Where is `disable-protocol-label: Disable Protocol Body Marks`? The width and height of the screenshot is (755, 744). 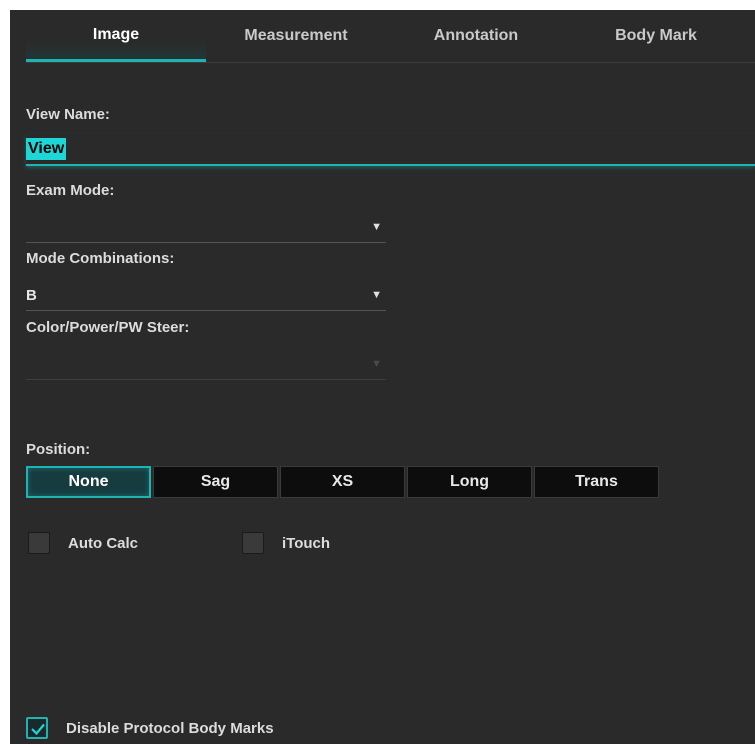
disable-protocol-label: Disable Protocol Body Marks is located at coordinates (170, 728).